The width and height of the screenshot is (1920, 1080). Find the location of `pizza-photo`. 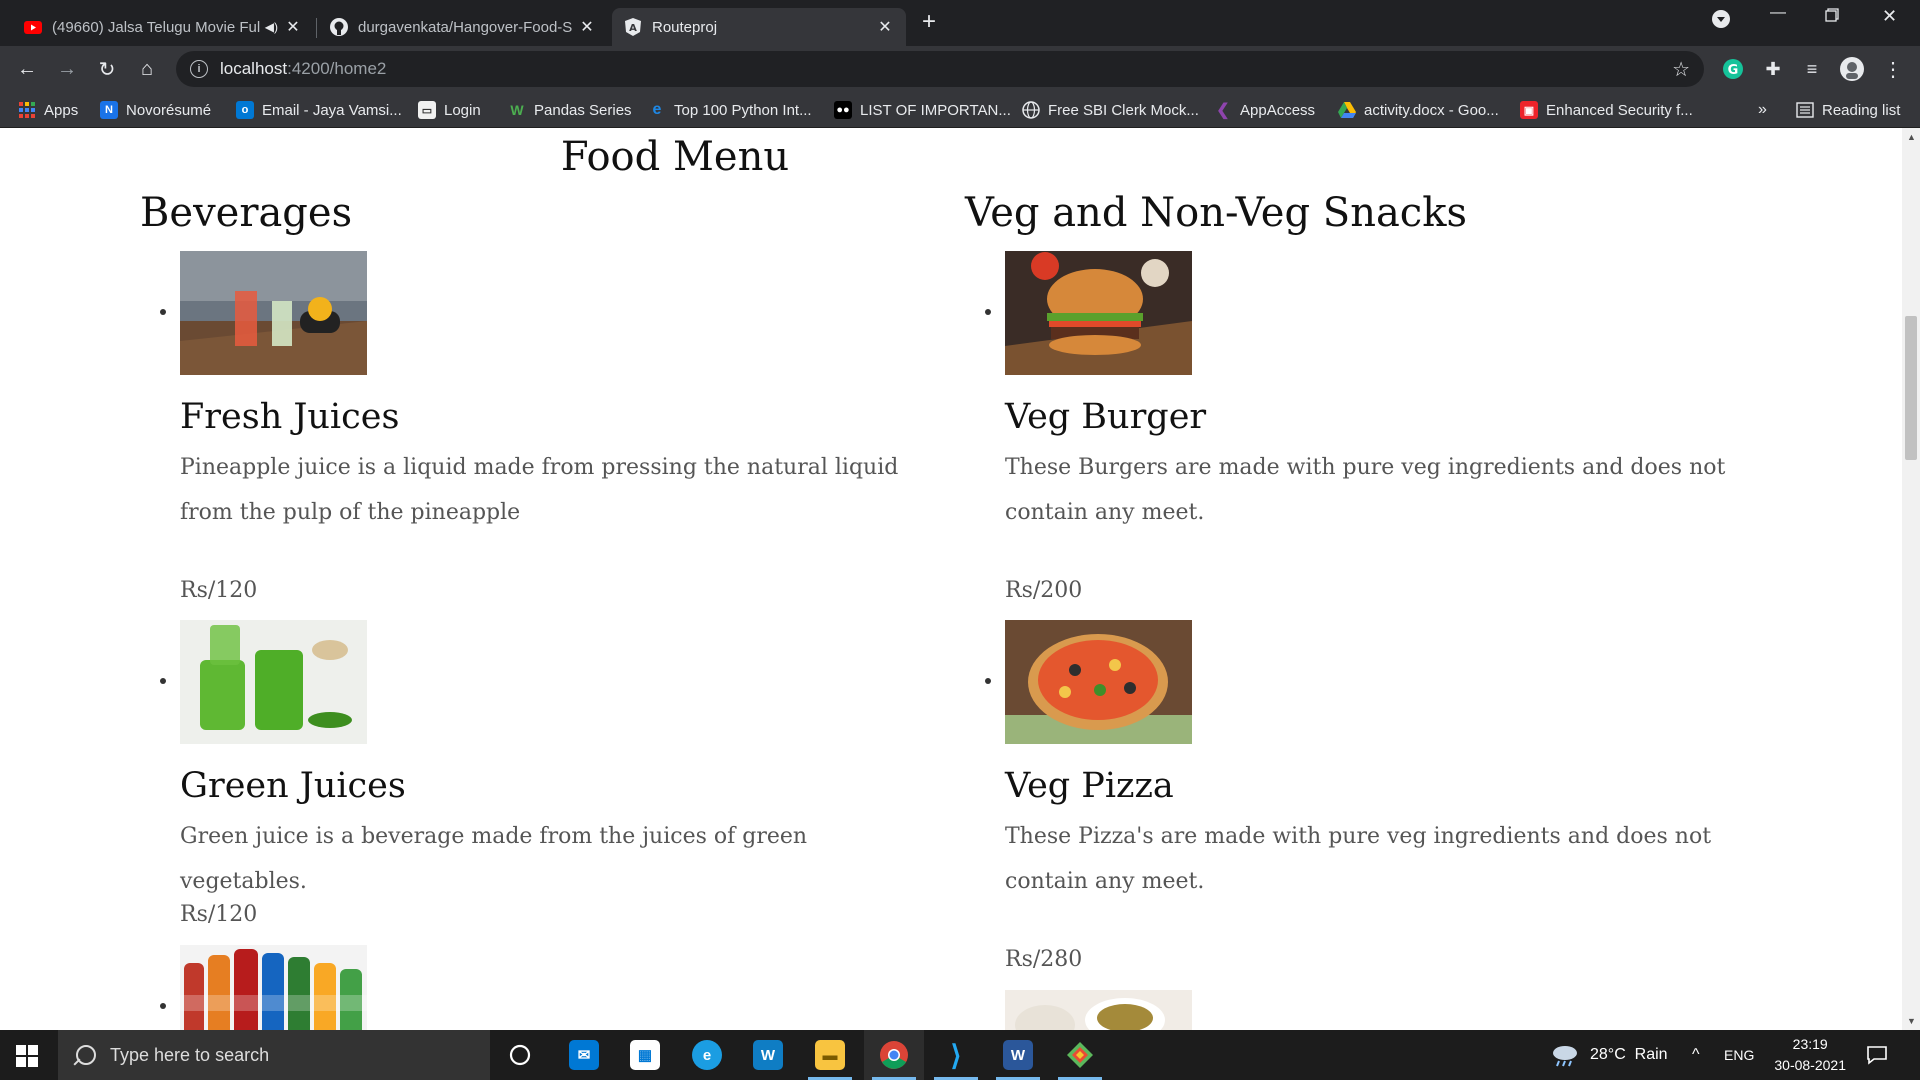

pizza-photo is located at coordinates (1098, 682).